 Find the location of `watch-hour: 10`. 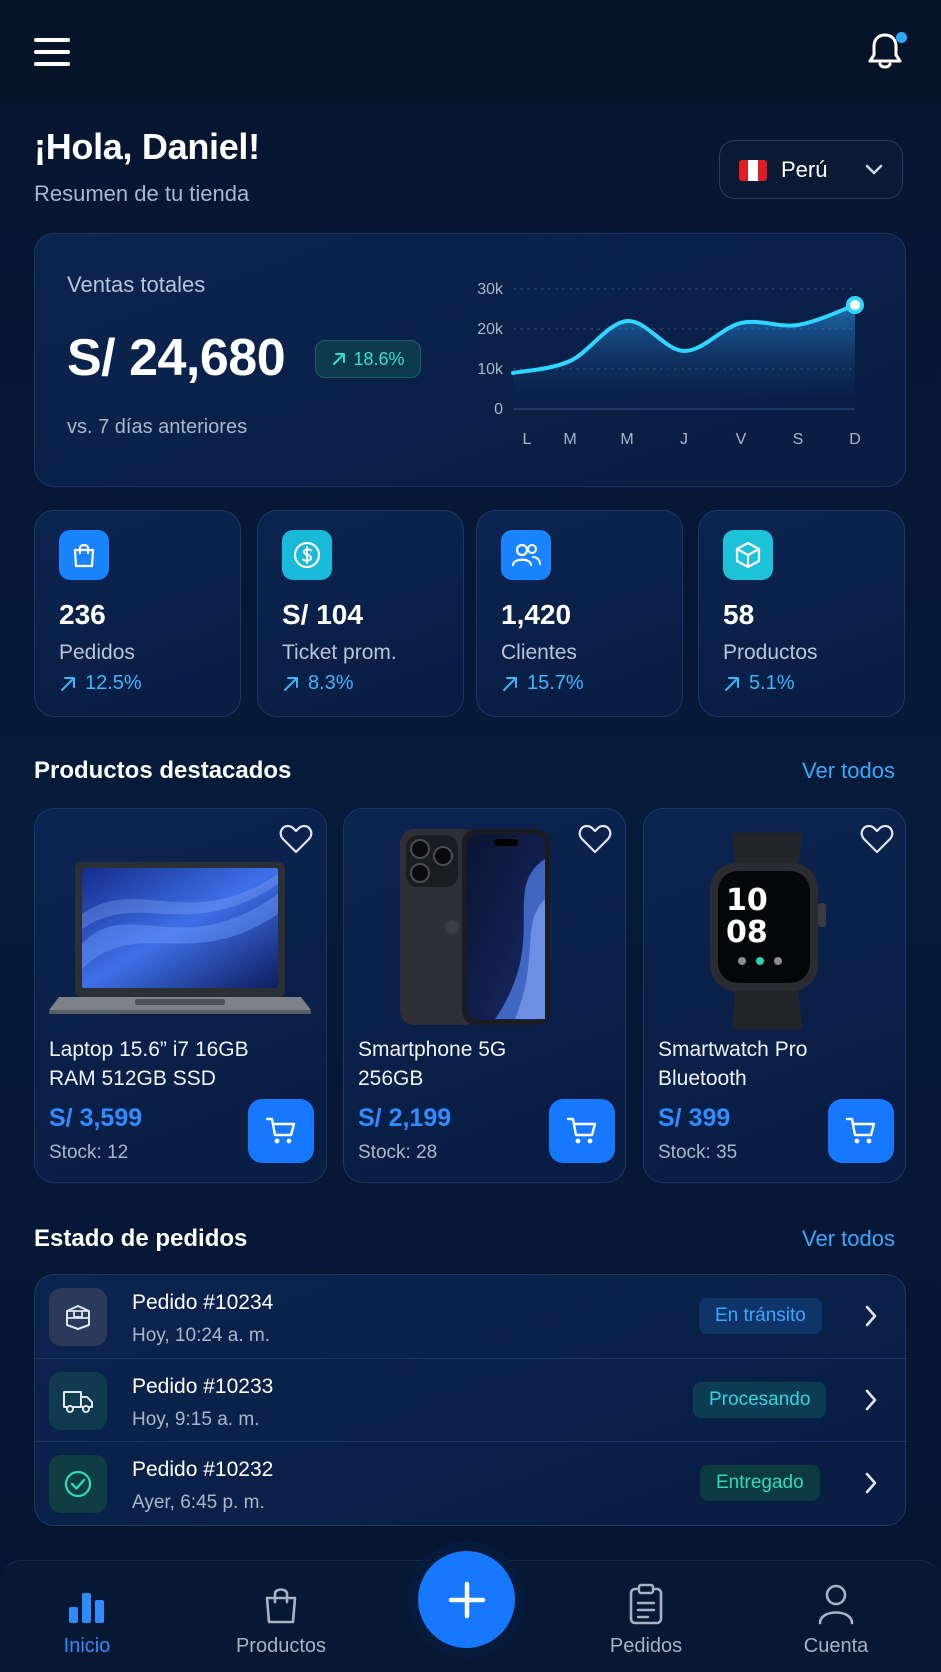

watch-hour: 10 is located at coordinates (747, 900).